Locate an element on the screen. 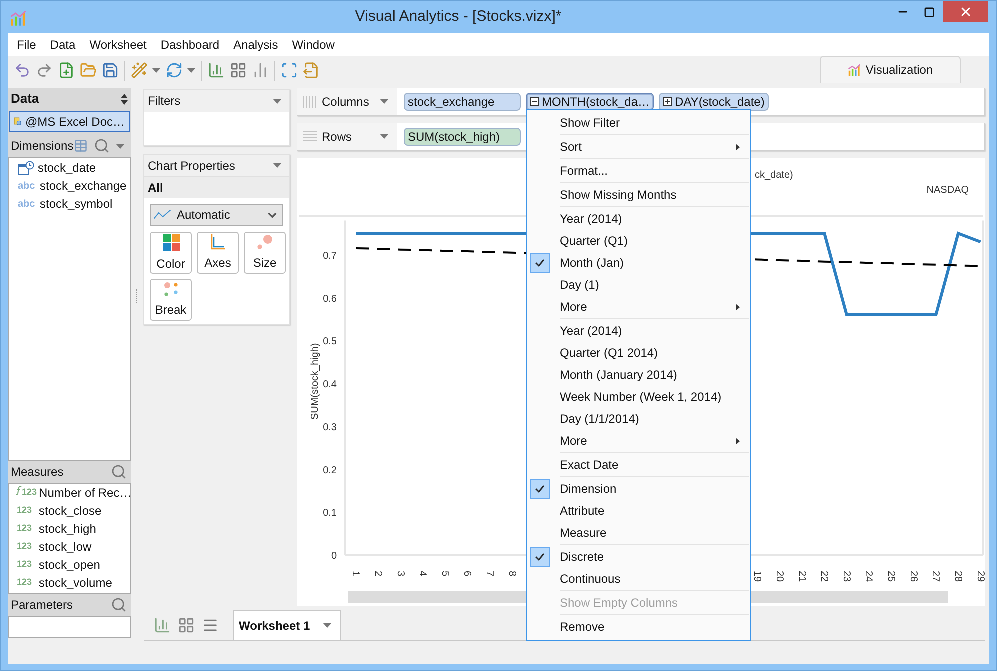 The width and height of the screenshot is (997, 671). submenu-arrow-icon is located at coordinates (738, 441).